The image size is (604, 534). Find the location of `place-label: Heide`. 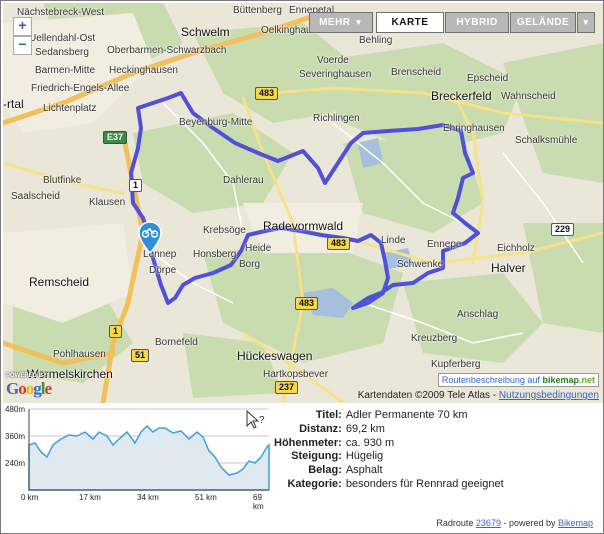

place-label: Heide is located at coordinates (258, 248).